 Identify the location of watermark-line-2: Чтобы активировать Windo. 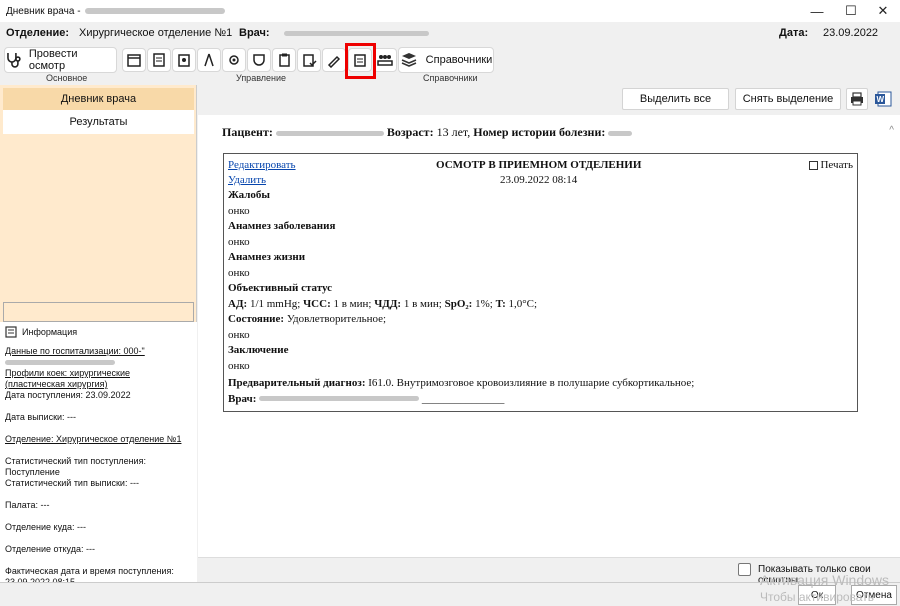
(817, 597).